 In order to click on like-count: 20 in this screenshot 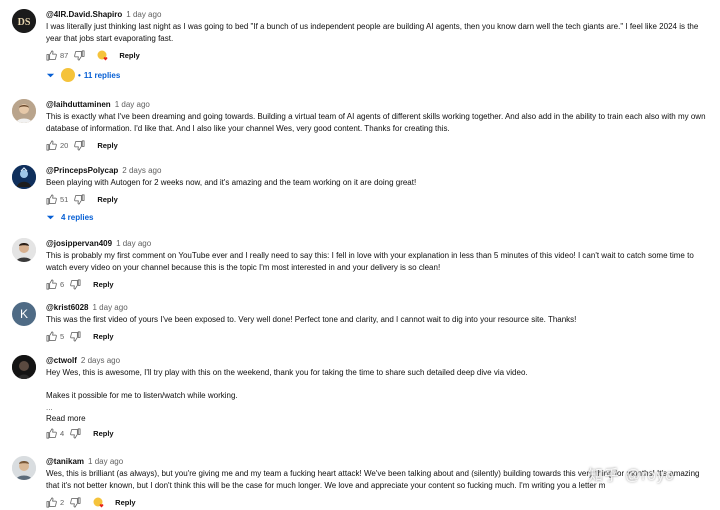, I will do `click(64, 145)`.